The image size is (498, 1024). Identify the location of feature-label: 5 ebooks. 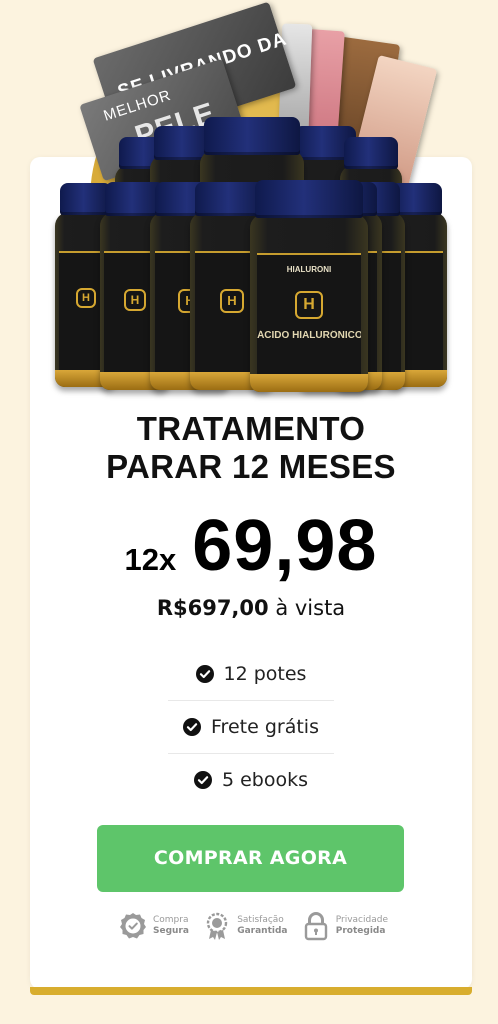
(265, 780).